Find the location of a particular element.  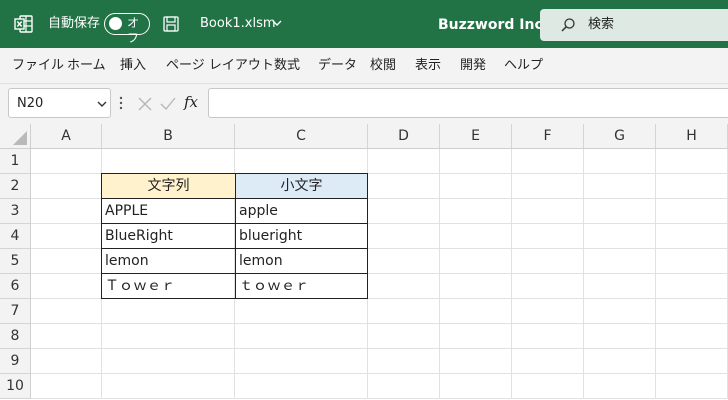

cell-e5 is located at coordinates (476, 261).